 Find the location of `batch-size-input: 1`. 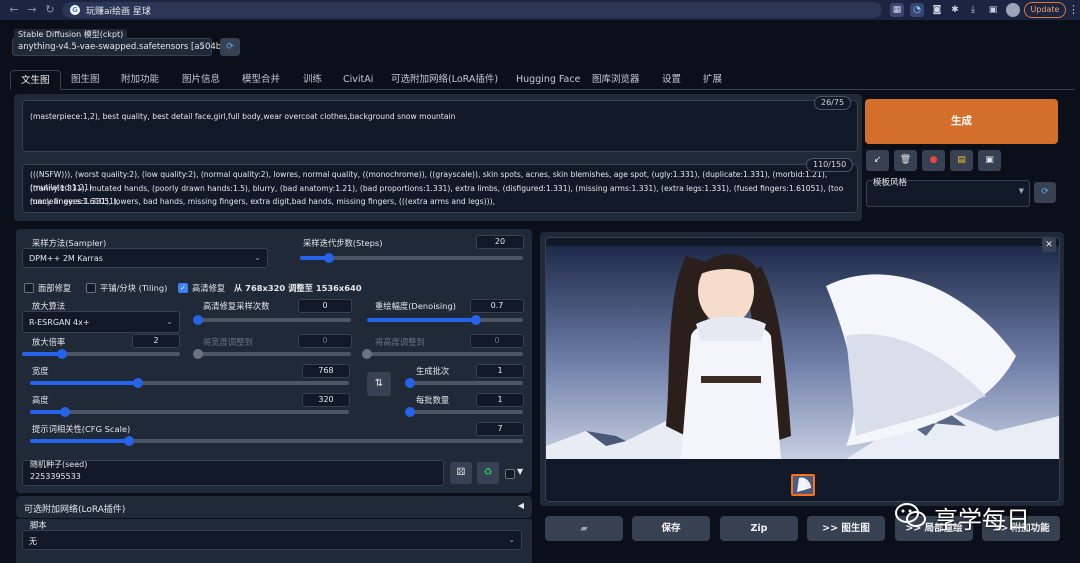

batch-size-input: 1 is located at coordinates (500, 400).